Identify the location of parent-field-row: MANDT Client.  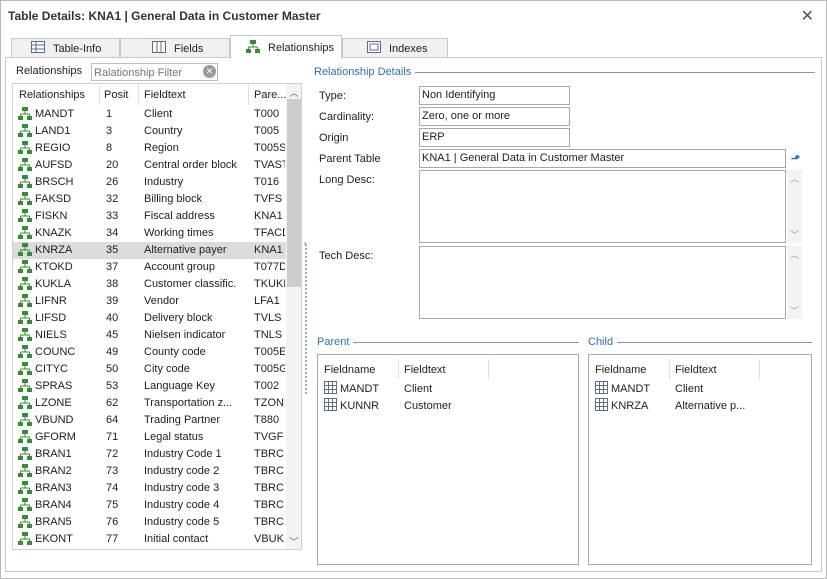
(418, 389).